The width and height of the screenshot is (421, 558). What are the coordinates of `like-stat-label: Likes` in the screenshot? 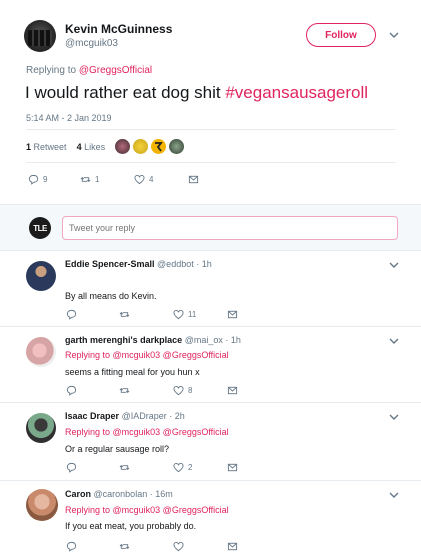 It's located at (95, 147).